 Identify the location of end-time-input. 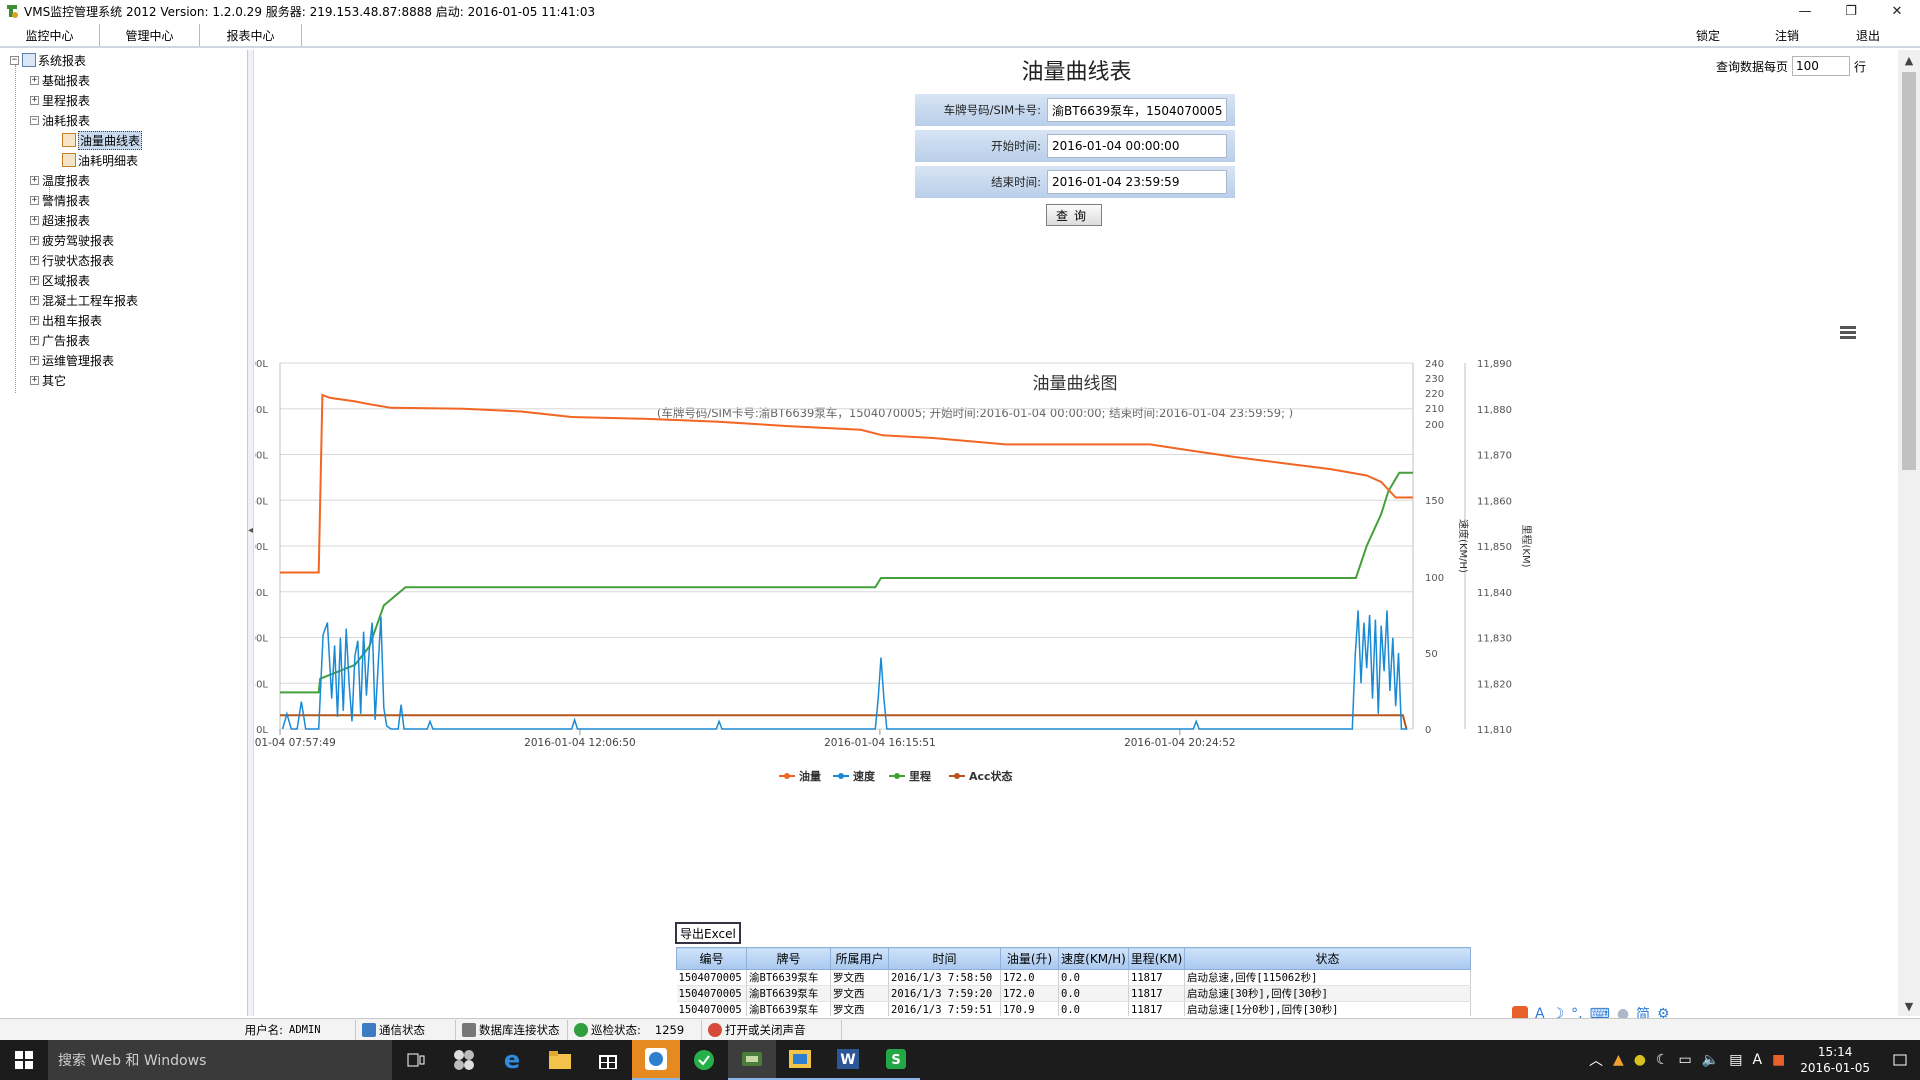
(1137, 182).